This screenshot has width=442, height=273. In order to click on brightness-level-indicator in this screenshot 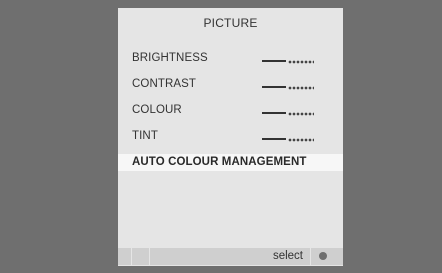, I will do `click(288, 61)`.